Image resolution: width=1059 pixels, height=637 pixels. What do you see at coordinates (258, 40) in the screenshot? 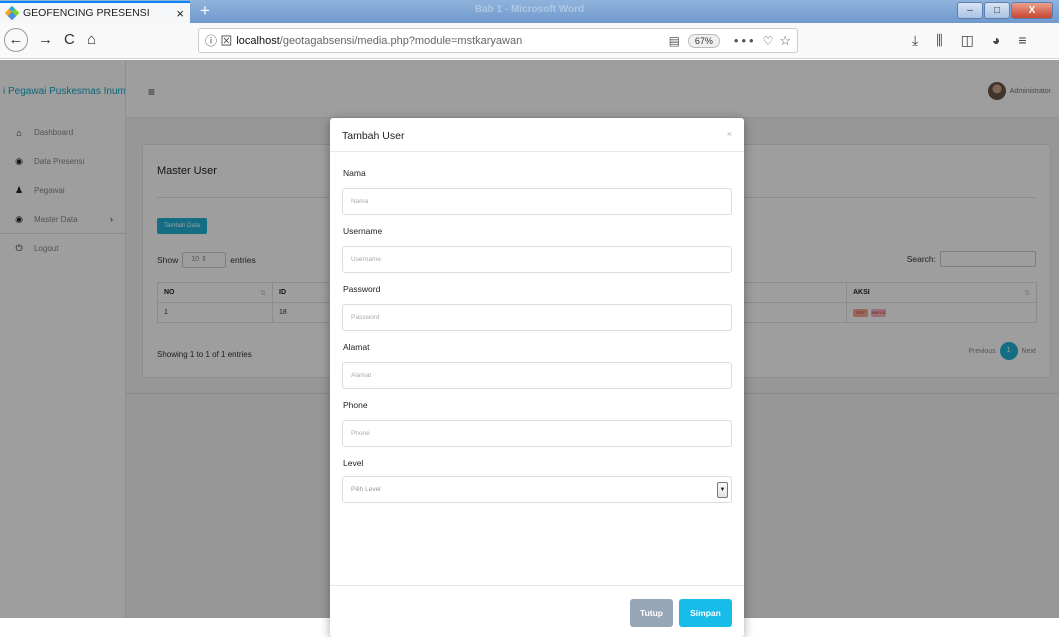
I see `url-host: localhost` at bounding box center [258, 40].